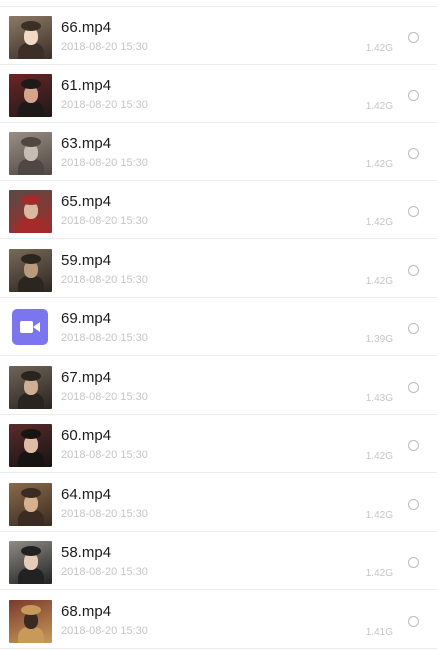  Describe the element at coordinates (379, 398) in the screenshot. I see `file-size: 1.43G` at that location.